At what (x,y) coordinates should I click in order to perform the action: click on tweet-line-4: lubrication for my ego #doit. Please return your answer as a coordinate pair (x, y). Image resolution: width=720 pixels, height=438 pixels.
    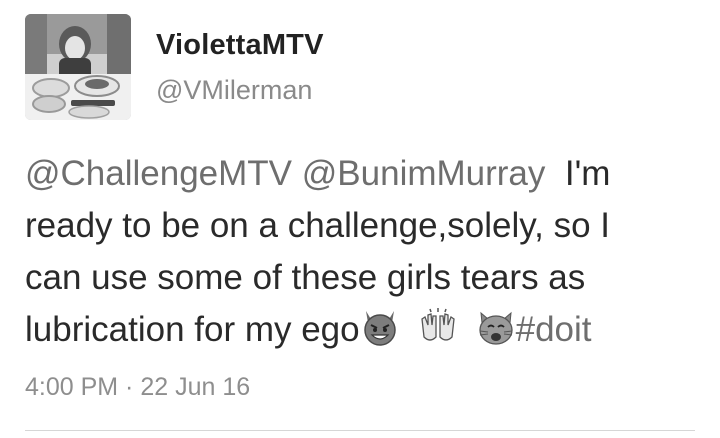
    Looking at the image, I should click on (365, 330).